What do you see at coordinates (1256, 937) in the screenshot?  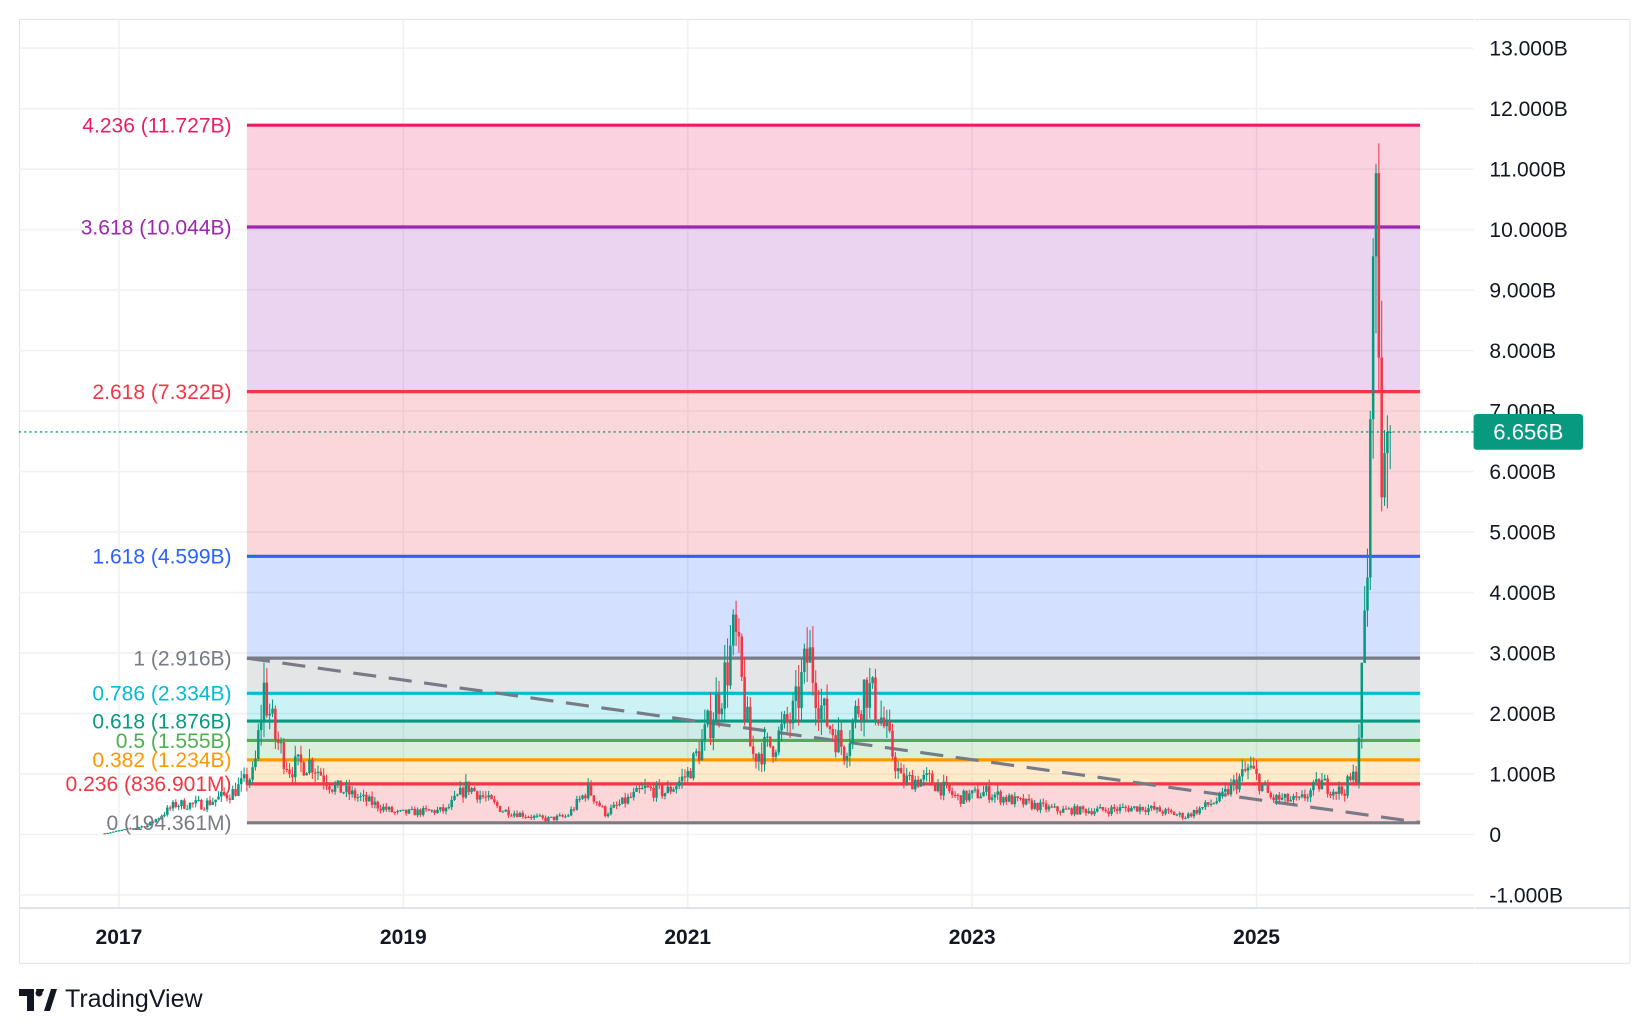 I see `time-tick-label: 2025` at bounding box center [1256, 937].